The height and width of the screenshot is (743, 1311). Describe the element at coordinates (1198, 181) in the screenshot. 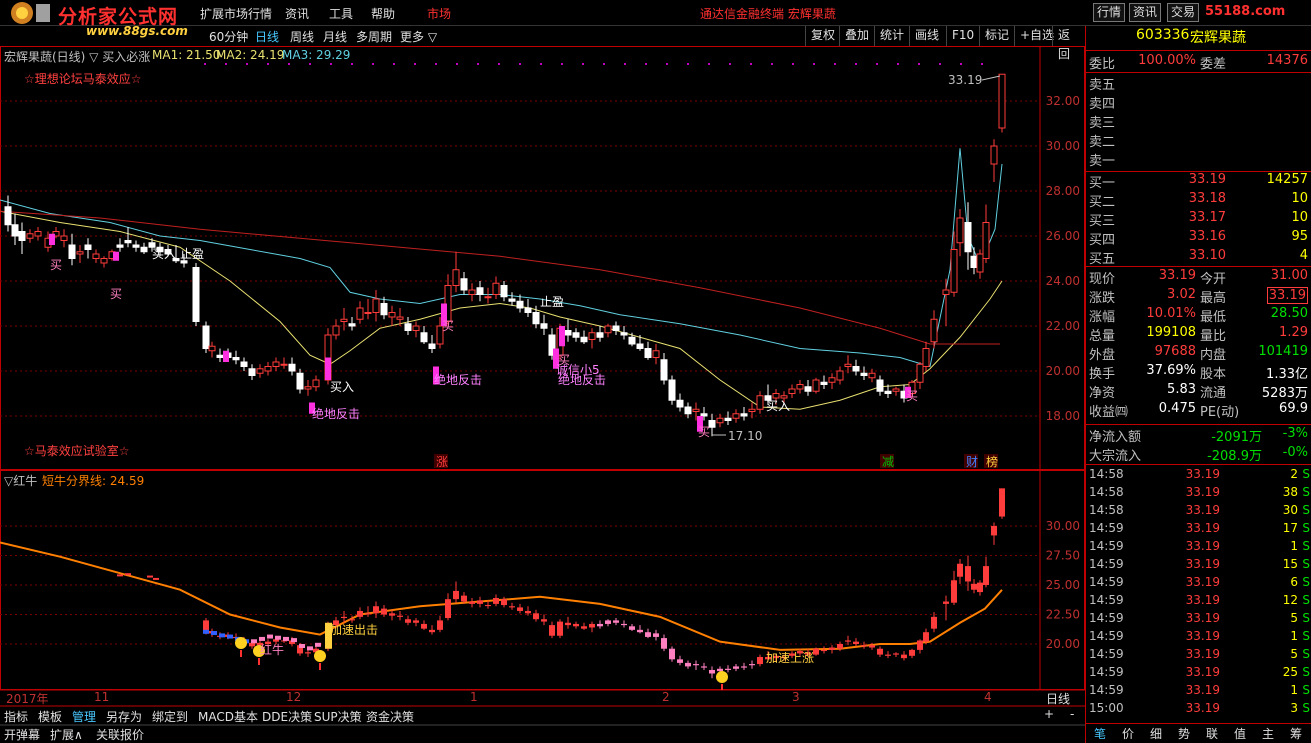

I see `buy-level: 买一 33.19 14257` at that location.